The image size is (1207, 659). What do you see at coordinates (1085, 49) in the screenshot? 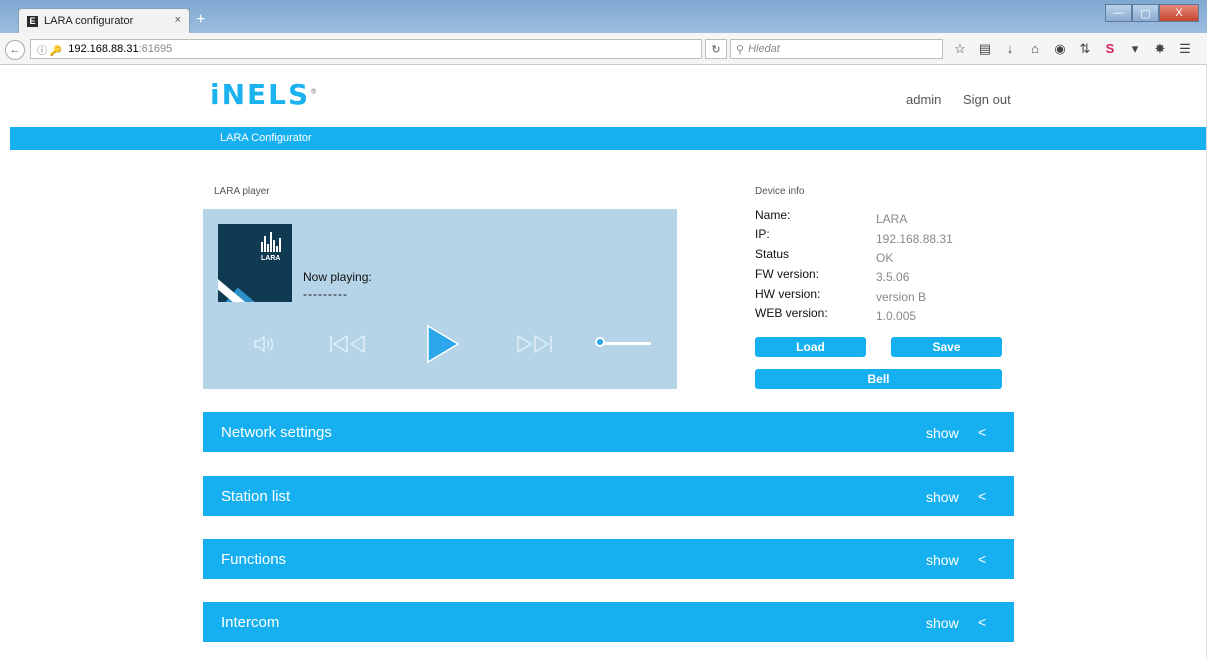
I see `sync-icon: ⇅` at bounding box center [1085, 49].